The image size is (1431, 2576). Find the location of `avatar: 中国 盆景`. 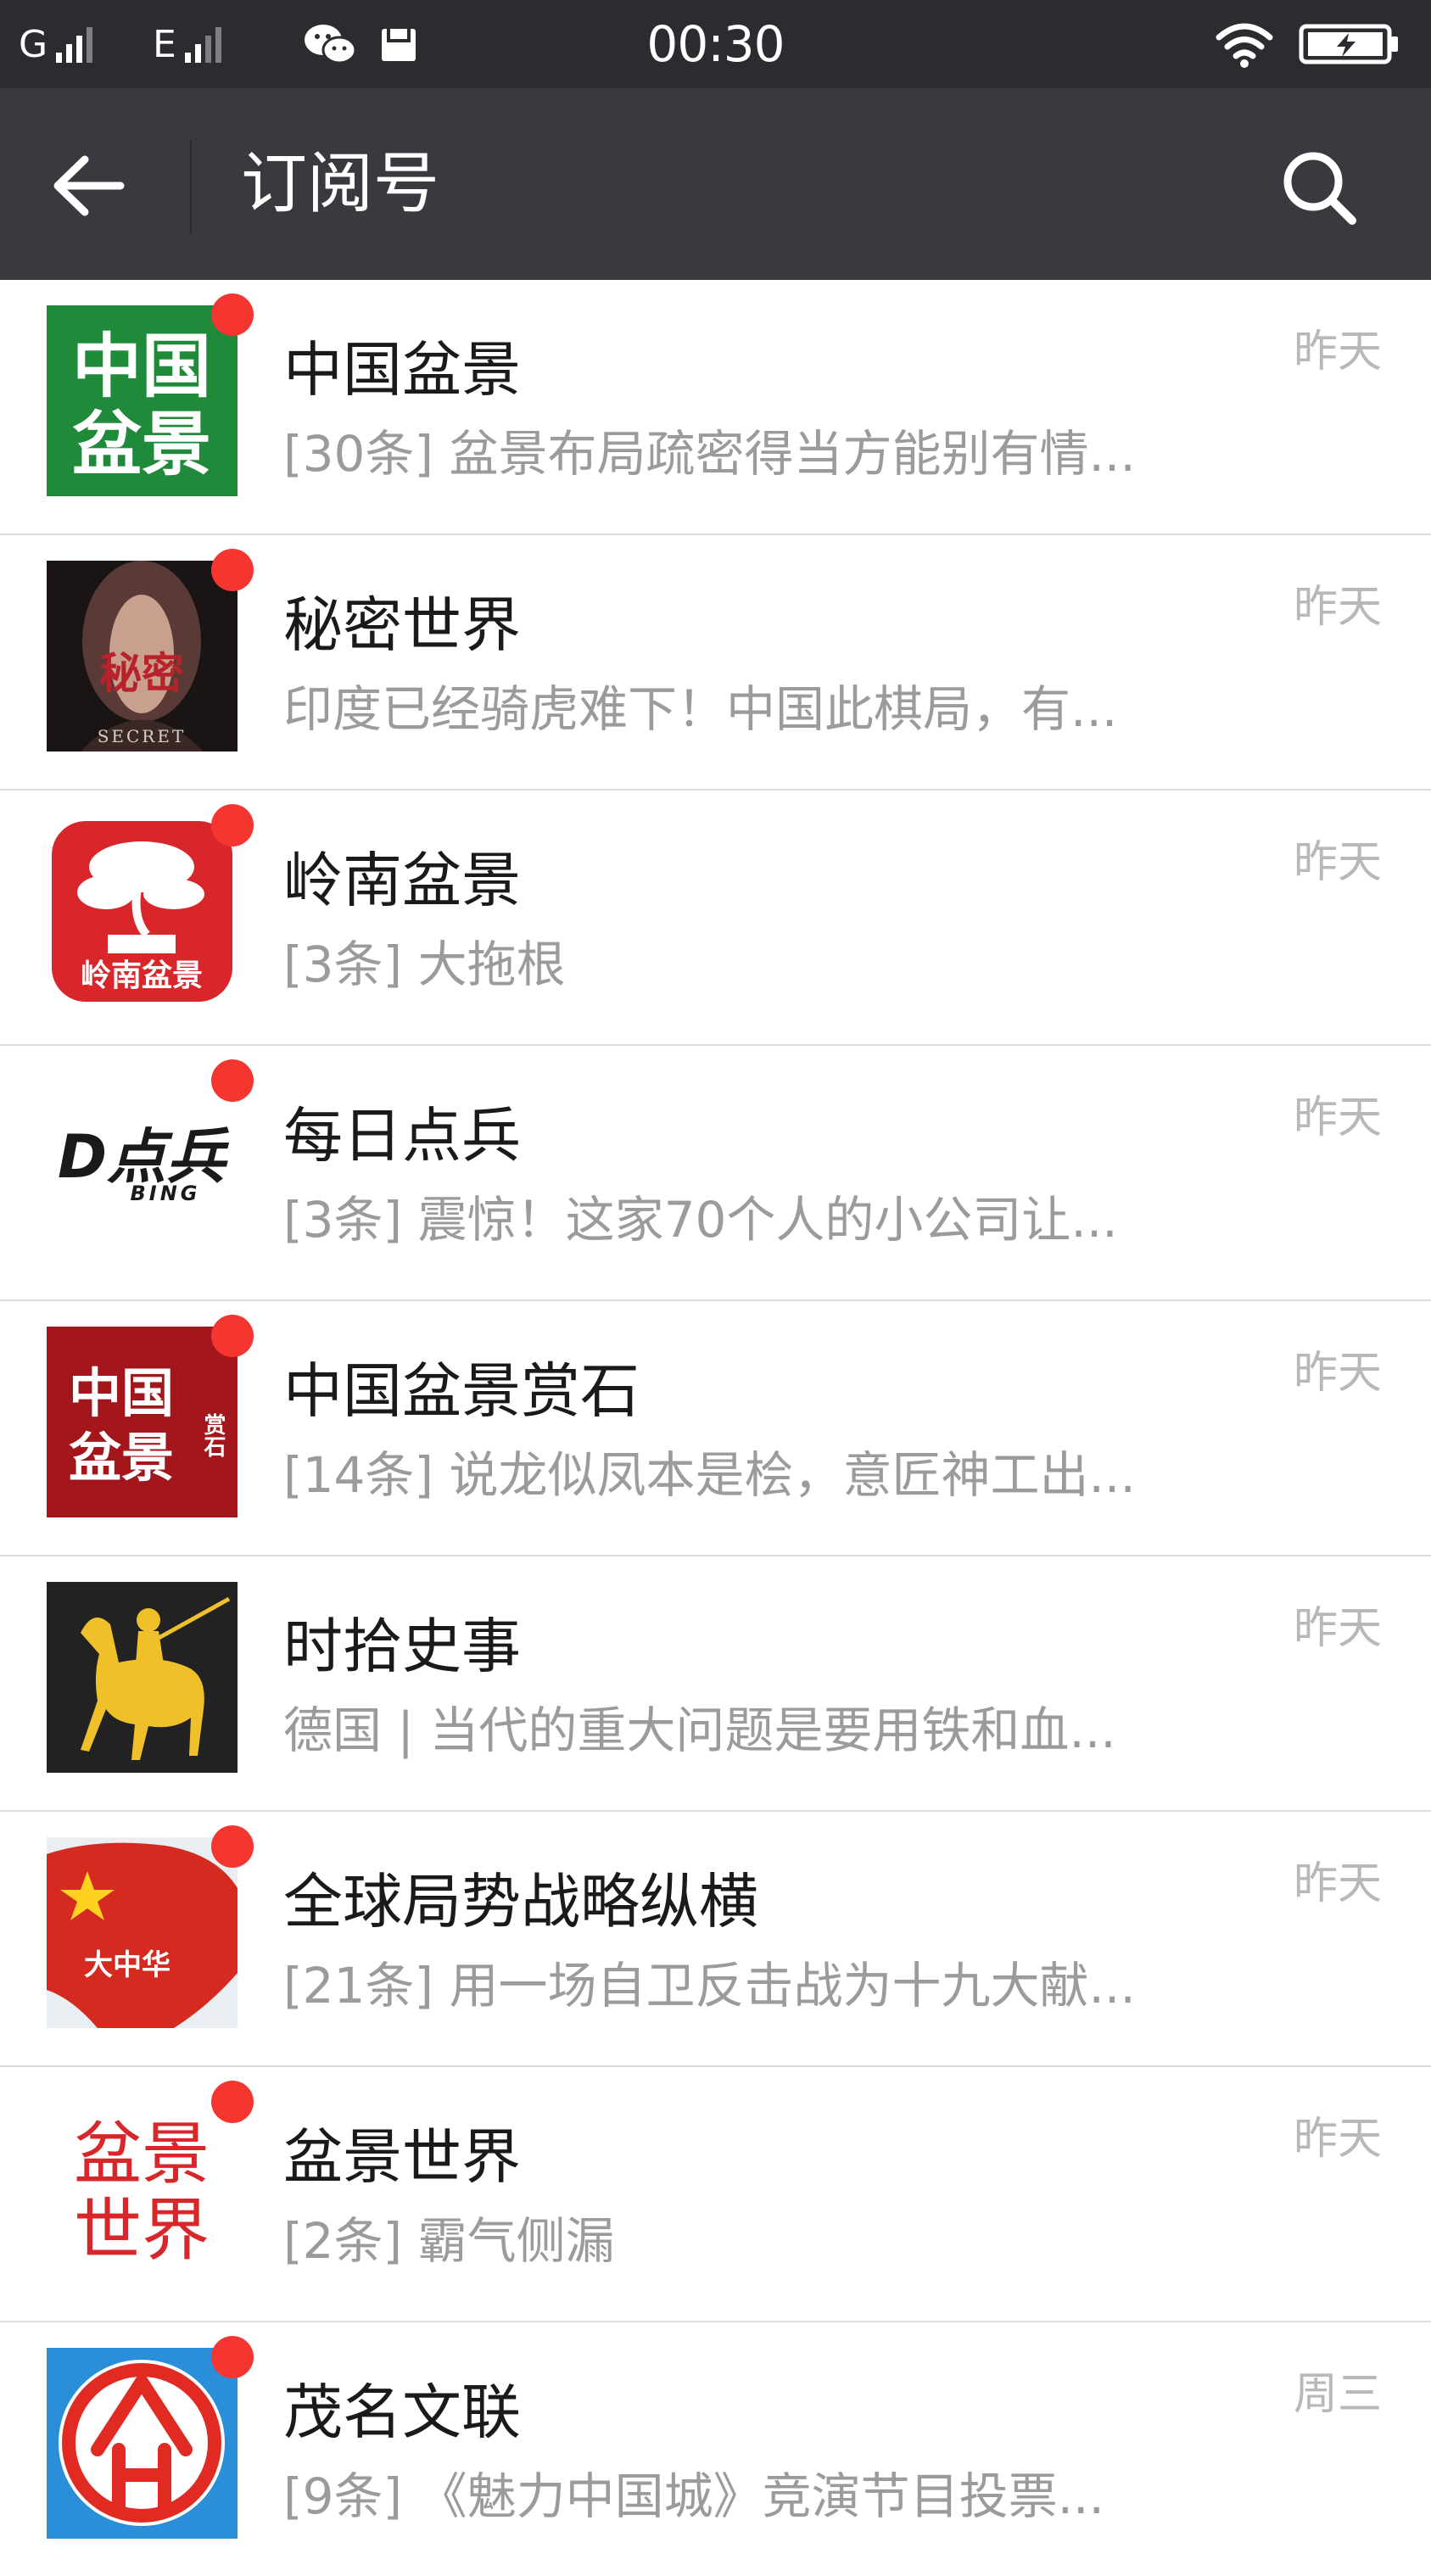

avatar: 中国 盆景 is located at coordinates (142, 400).